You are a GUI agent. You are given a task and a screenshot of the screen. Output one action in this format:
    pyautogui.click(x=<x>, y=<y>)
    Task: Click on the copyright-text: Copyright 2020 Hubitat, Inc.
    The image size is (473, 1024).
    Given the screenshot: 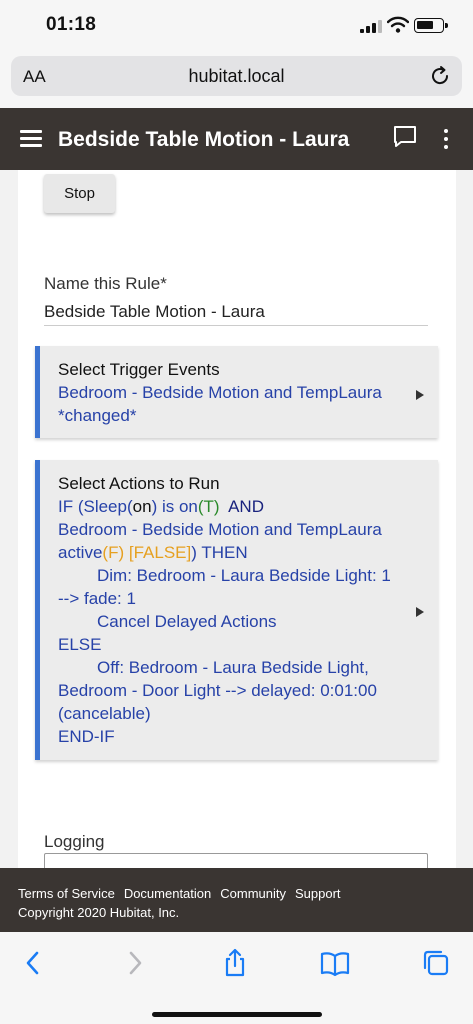 What is the action you would take?
    pyautogui.click(x=99, y=912)
    